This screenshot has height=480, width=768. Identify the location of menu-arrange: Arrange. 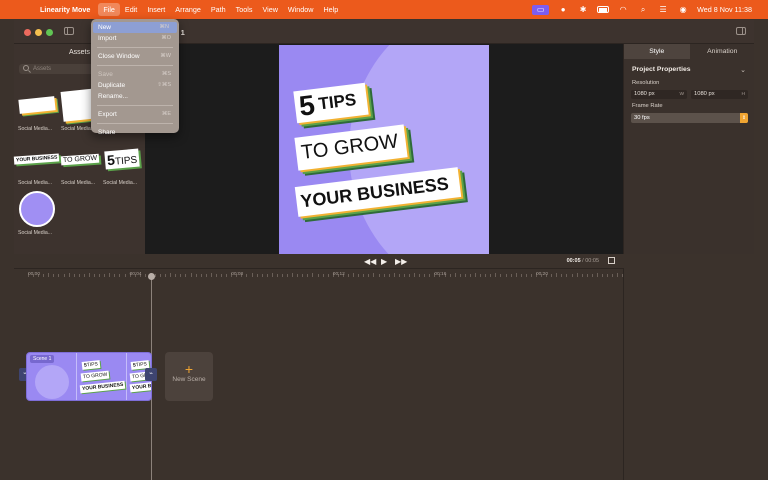
(188, 9).